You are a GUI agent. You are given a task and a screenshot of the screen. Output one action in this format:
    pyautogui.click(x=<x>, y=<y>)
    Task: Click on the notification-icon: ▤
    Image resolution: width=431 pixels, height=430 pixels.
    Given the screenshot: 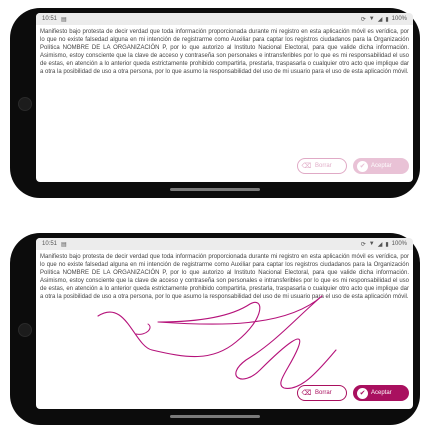 What is the action you would take?
    pyautogui.click(x=64, y=19)
    